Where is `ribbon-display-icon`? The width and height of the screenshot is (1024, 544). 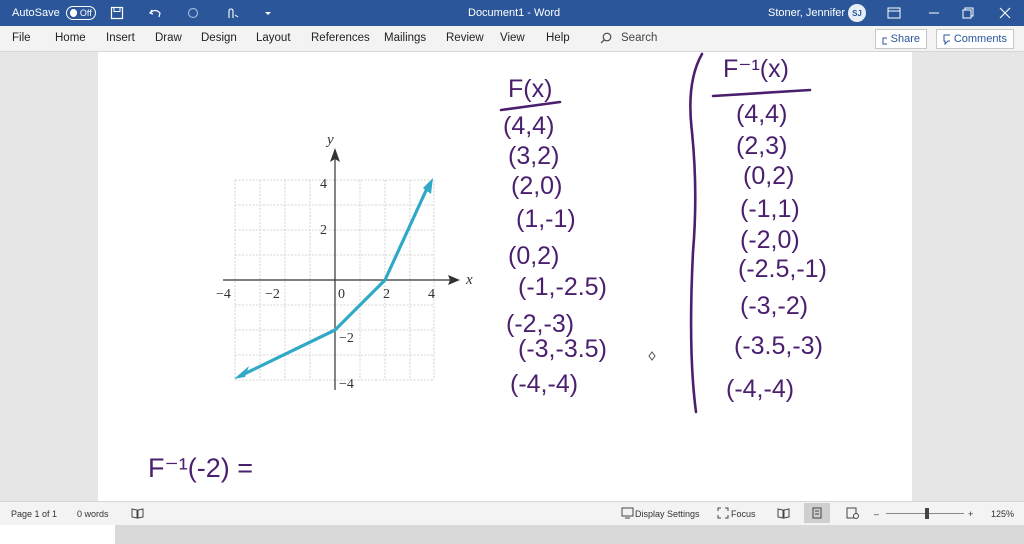
ribbon-display-icon is located at coordinates (894, 13).